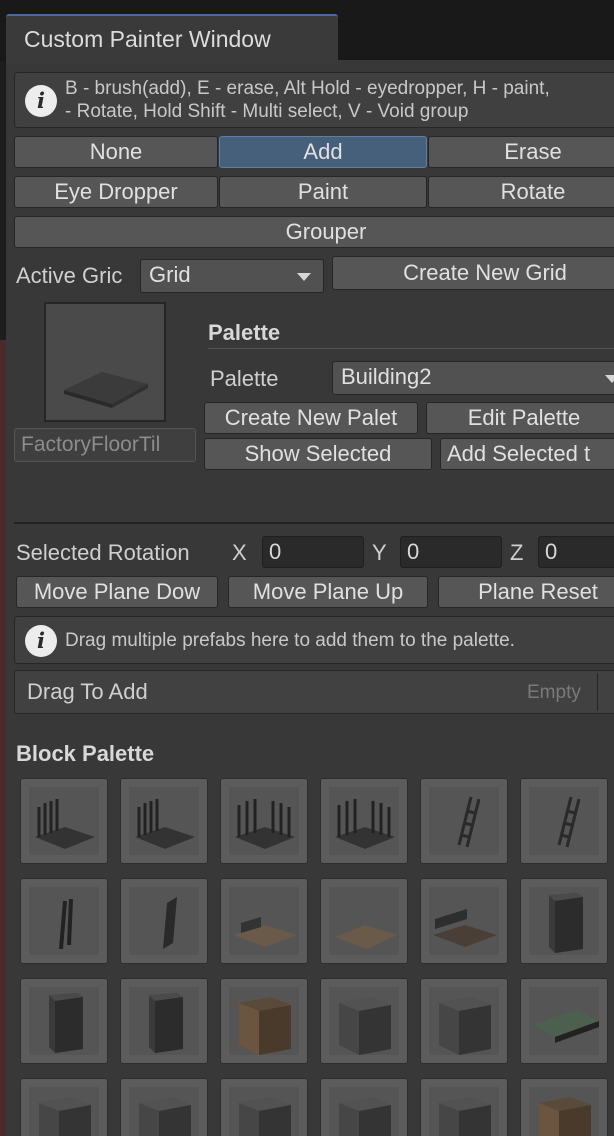 The width and height of the screenshot is (614, 1136). I want to click on corner-bench-icon, so click(464, 921).